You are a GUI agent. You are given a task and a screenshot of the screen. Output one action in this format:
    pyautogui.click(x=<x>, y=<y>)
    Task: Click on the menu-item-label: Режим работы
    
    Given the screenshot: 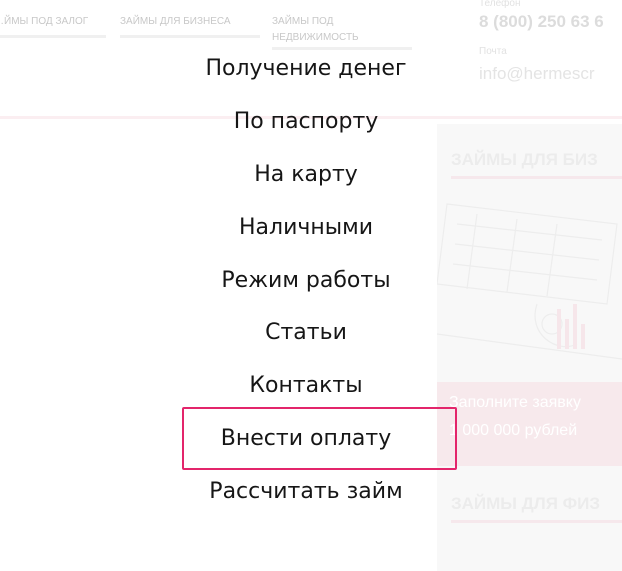 What is the action you would take?
    pyautogui.click(x=306, y=280)
    